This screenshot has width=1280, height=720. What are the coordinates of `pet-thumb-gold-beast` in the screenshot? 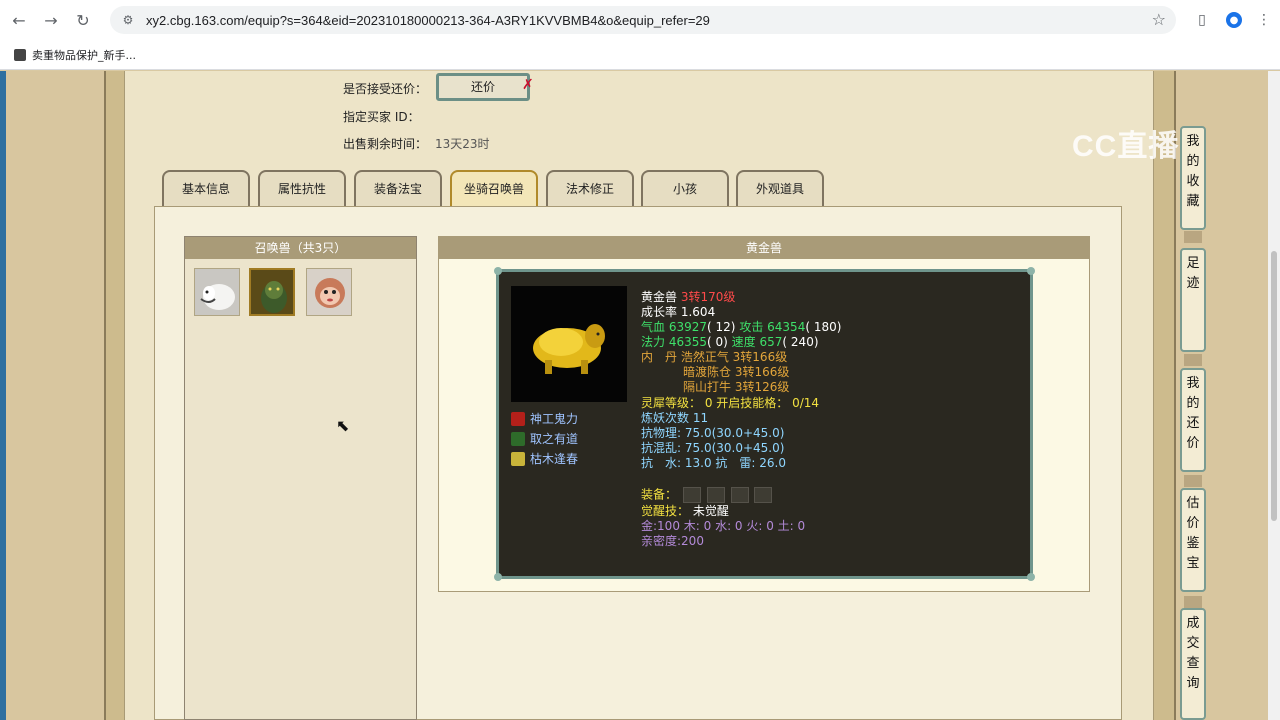 It's located at (272, 292).